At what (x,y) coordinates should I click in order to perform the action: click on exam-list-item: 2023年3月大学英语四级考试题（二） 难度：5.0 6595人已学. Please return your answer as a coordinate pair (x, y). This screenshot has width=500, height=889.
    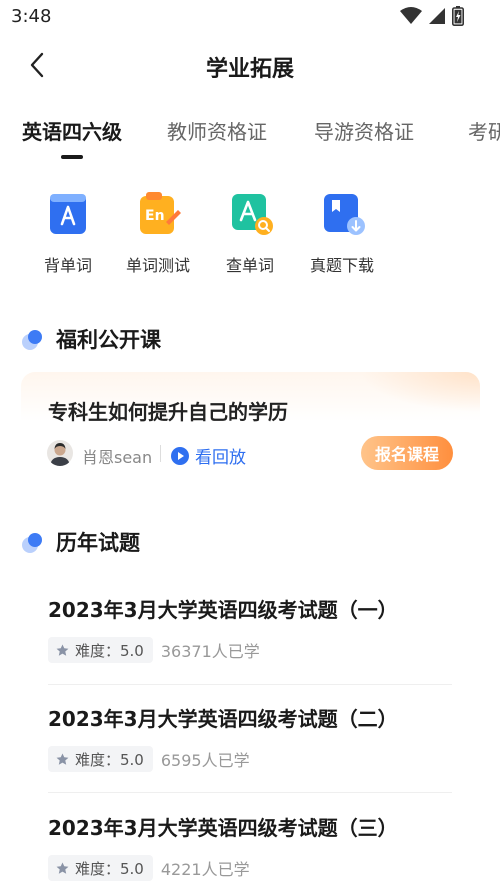
    Looking at the image, I should click on (250, 737).